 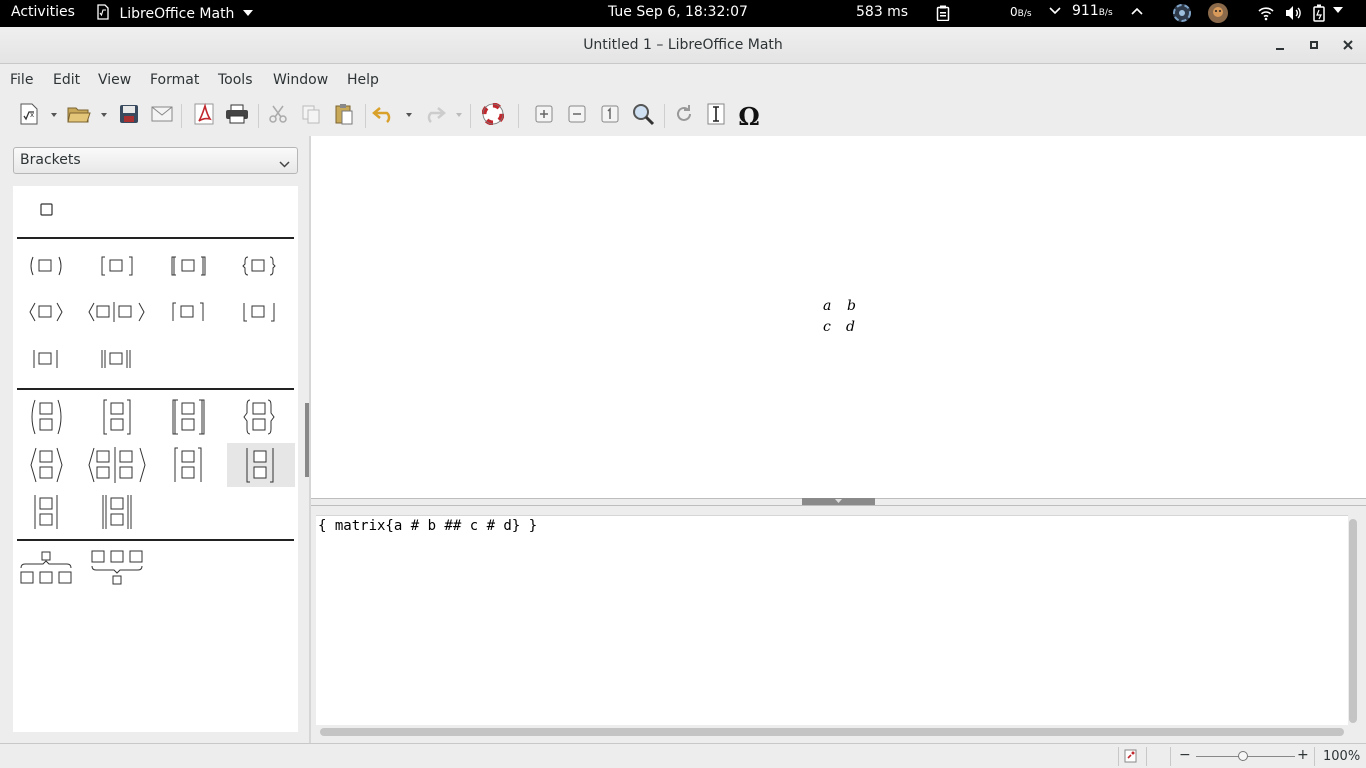 What do you see at coordinates (114, 80) in the screenshot?
I see `menu-view: View` at bounding box center [114, 80].